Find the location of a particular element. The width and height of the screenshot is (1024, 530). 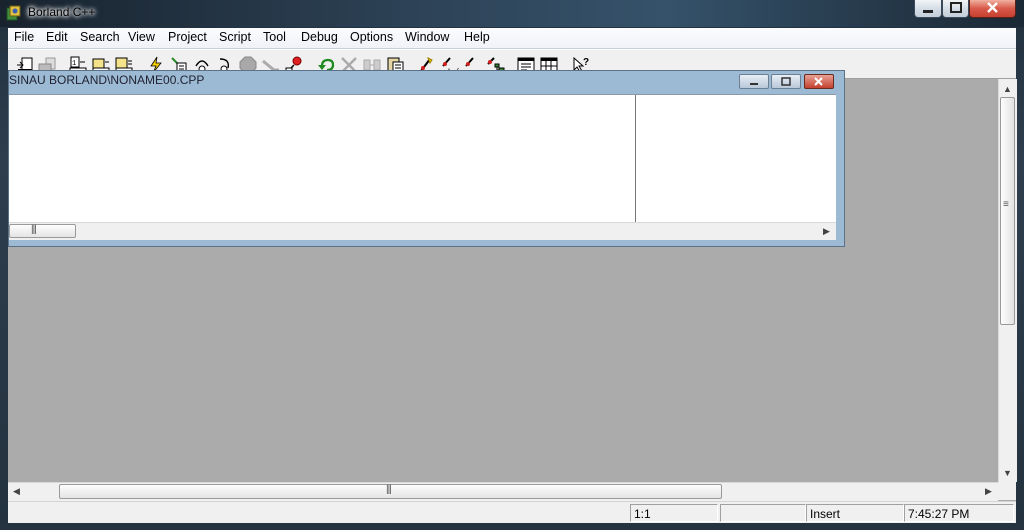

cursor-position: 1:1 is located at coordinates (674, 513).